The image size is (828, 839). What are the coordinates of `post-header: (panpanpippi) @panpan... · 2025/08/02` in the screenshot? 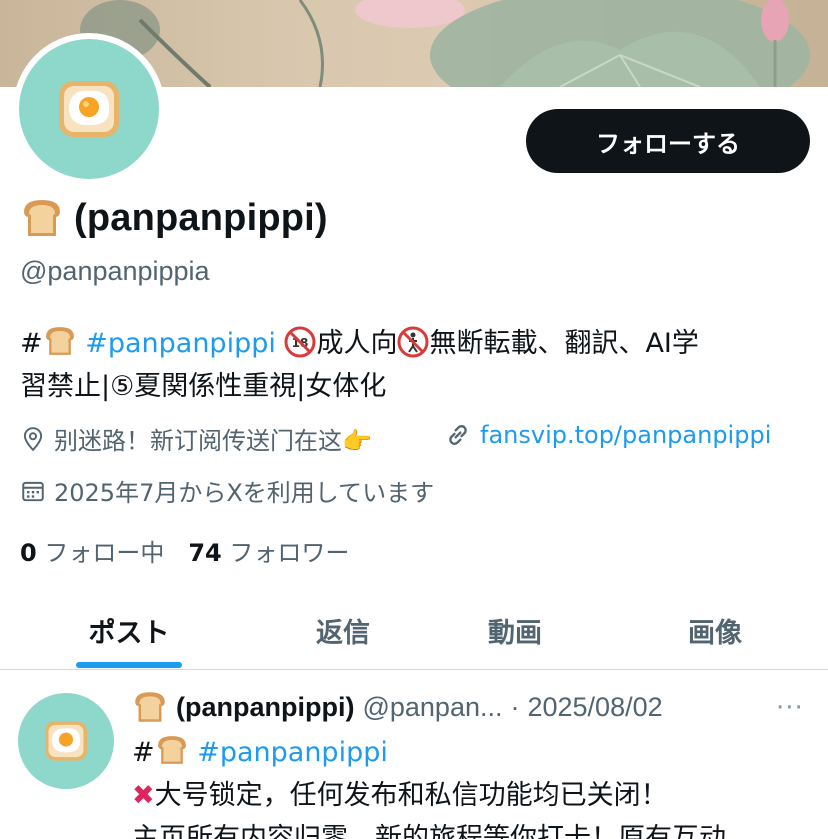 It's located at (397, 707).